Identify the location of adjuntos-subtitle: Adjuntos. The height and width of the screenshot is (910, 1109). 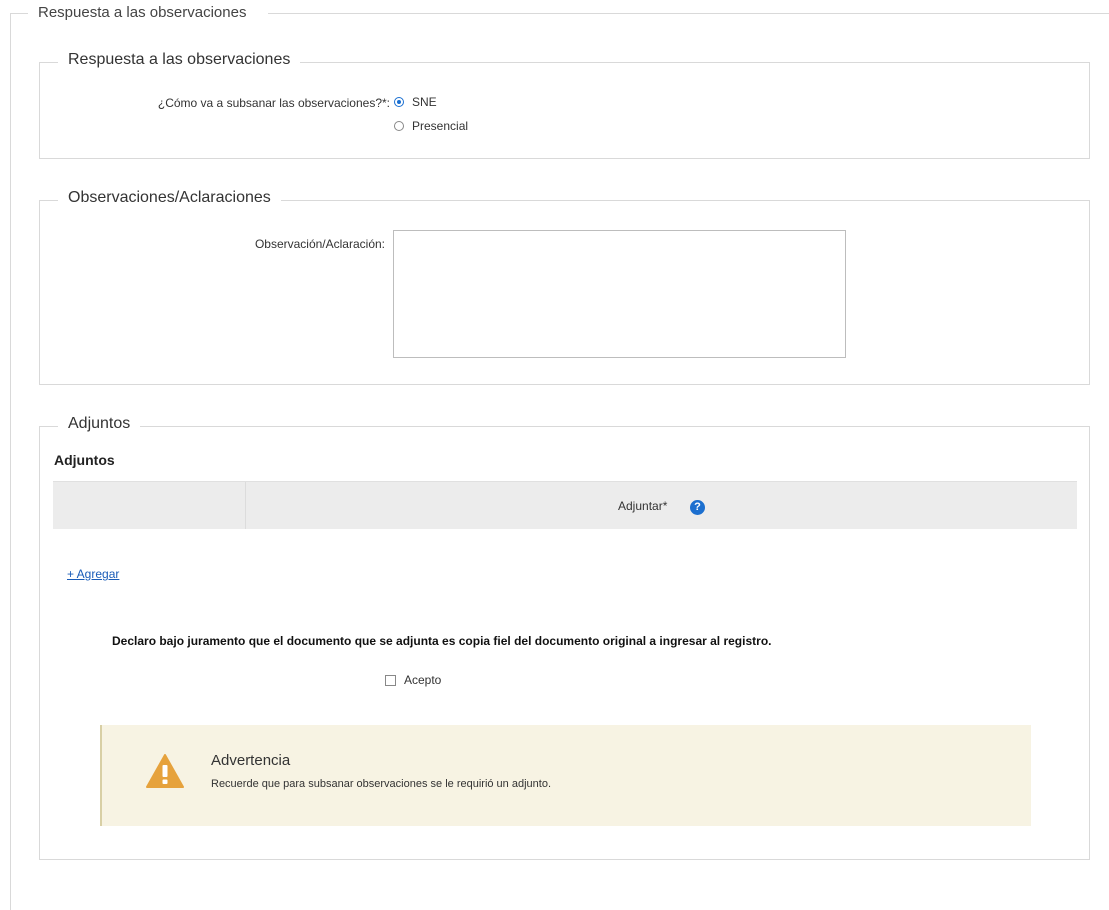
(84, 460).